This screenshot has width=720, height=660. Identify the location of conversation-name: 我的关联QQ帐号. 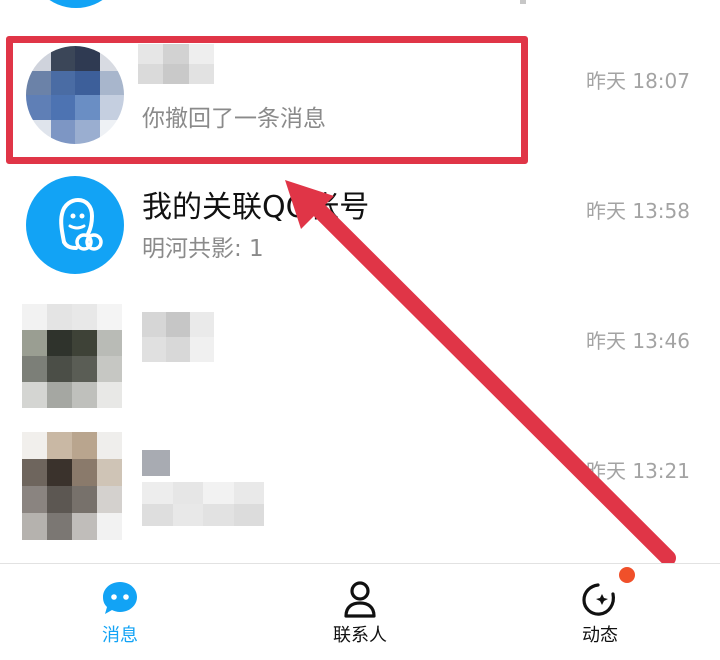
(256, 207).